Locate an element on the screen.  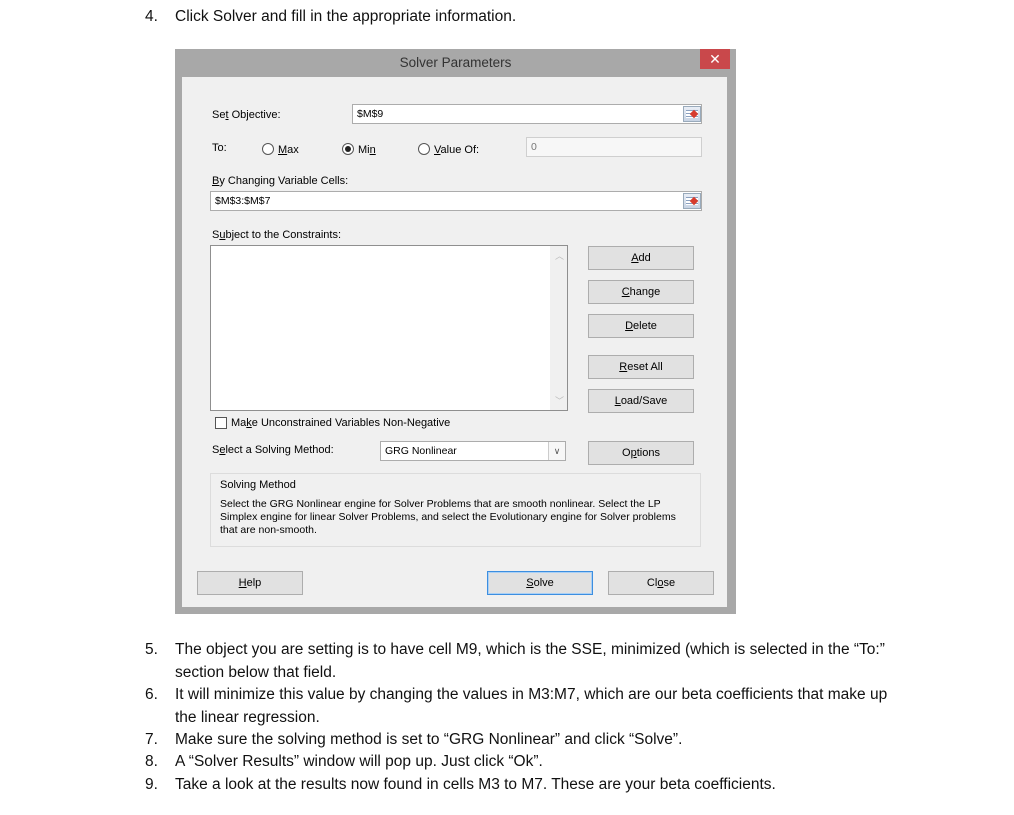
set-objective-label: Set Objective: is located at coordinates (246, 115).